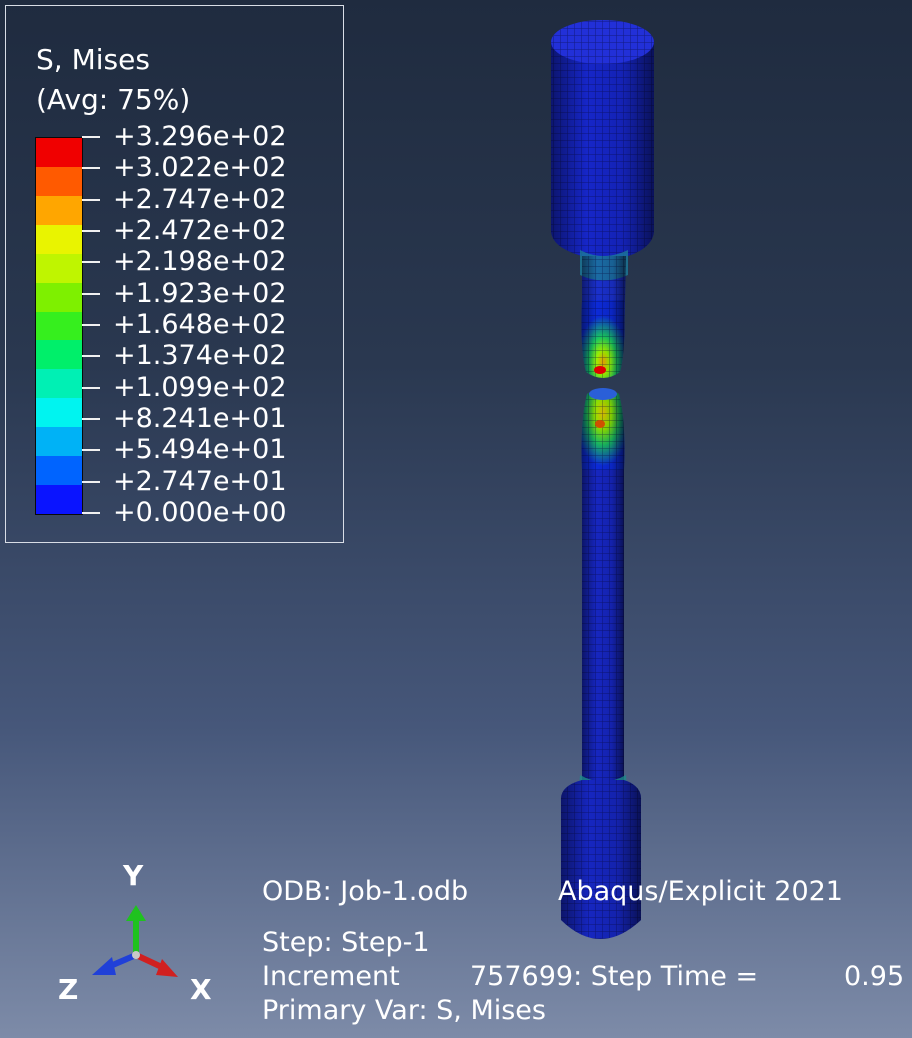  Describe the element at coordinates (200, 168) in the screenshot. I see `legend-value-label: +3.022e+02` at that location.